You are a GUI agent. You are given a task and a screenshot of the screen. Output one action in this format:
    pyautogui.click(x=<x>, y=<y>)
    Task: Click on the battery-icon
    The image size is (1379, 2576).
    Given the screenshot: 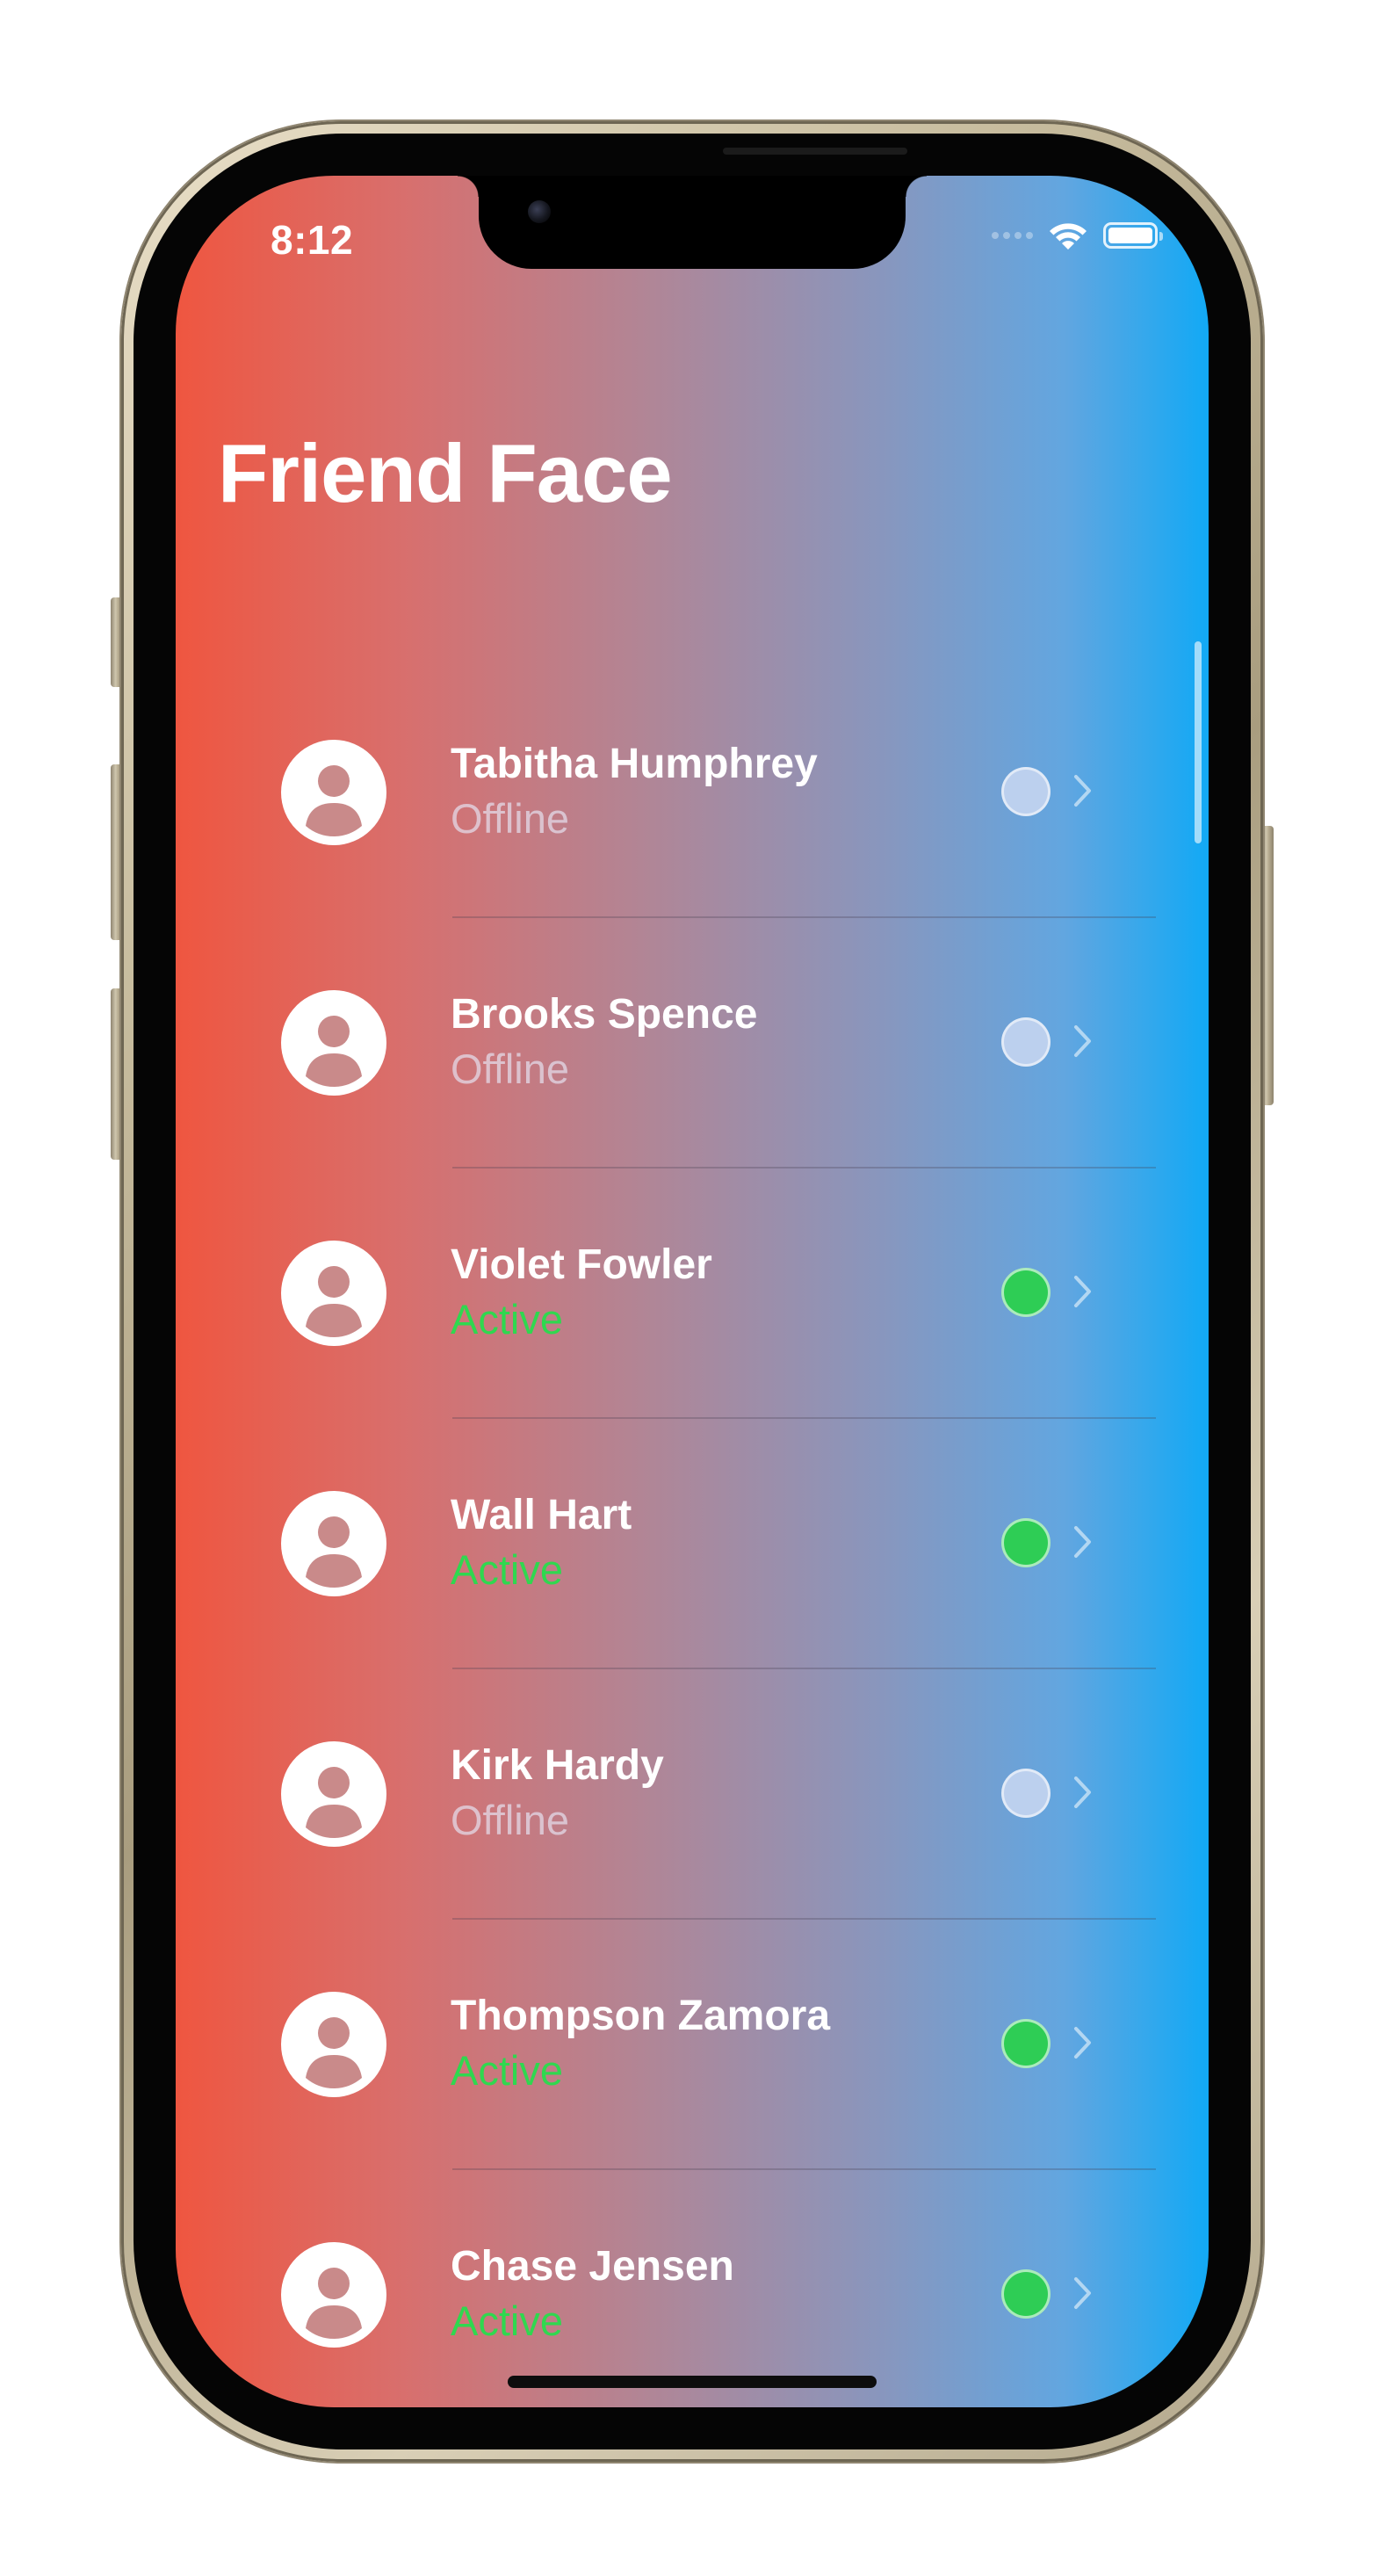 What is the action you would take?
    pyautogui.click(x=1133, y=235)
    